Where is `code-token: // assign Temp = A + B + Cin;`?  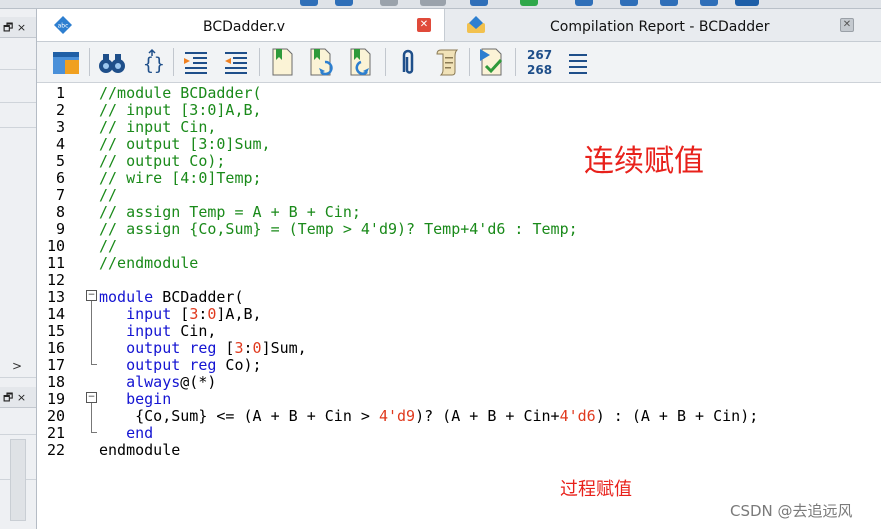
code-token: // assign Temp = A + B + Cin; is located at coordinates (230, 212).